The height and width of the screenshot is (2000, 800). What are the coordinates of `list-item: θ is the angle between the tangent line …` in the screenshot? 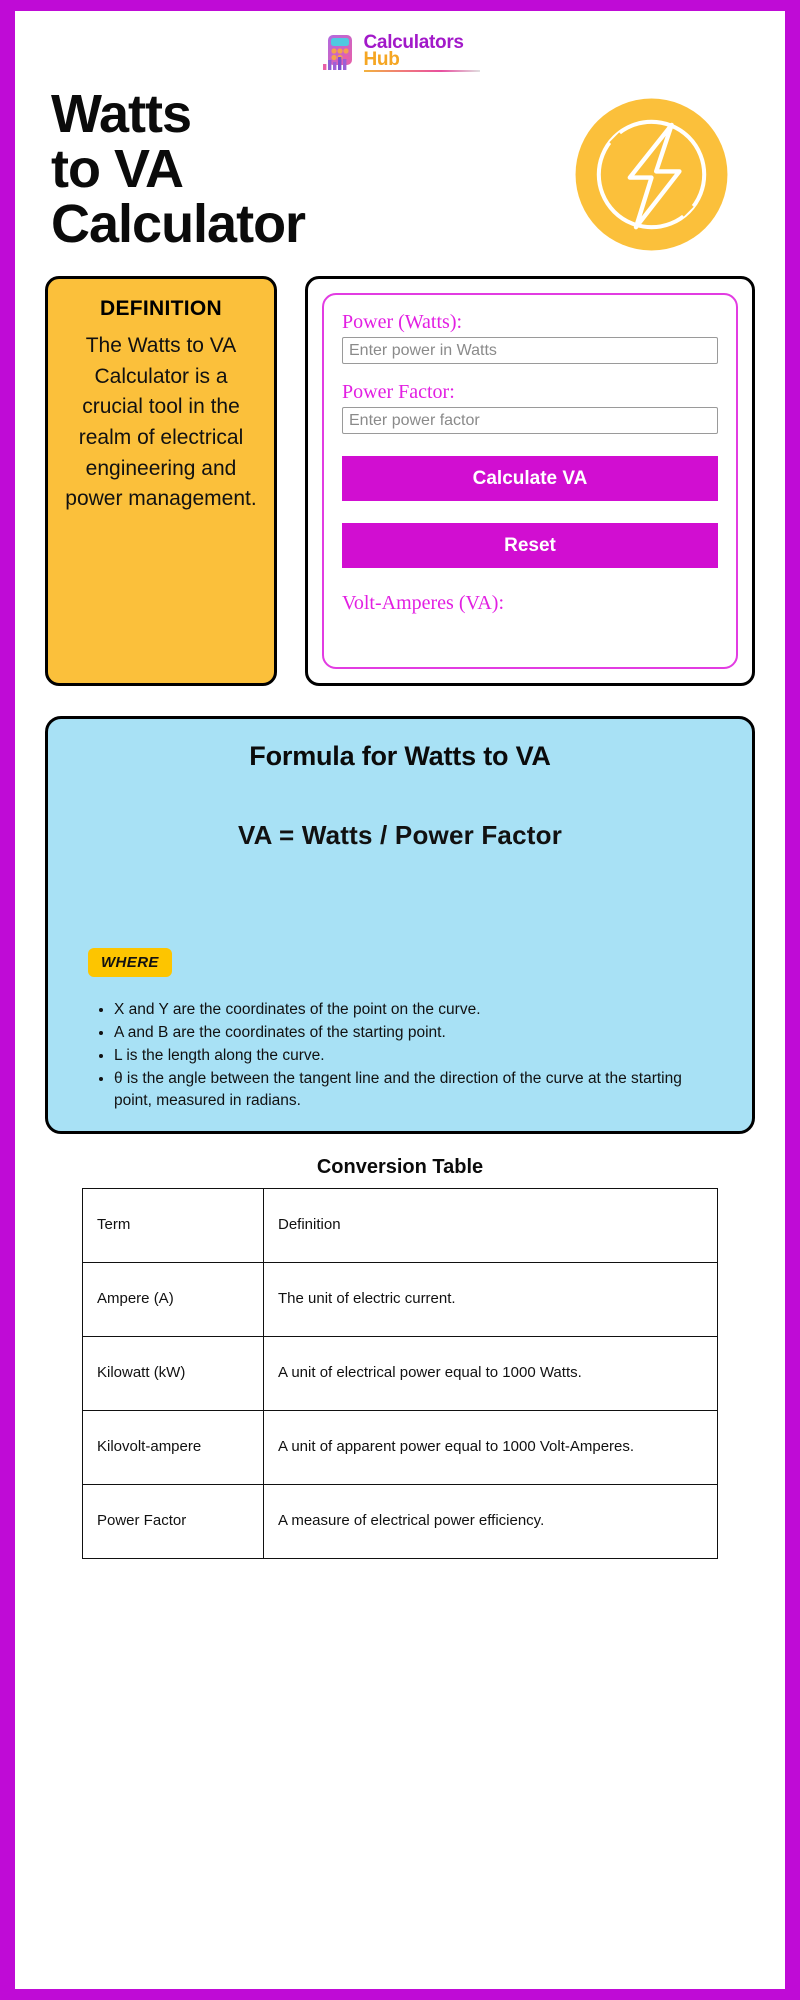 It's located at (418, 1090).